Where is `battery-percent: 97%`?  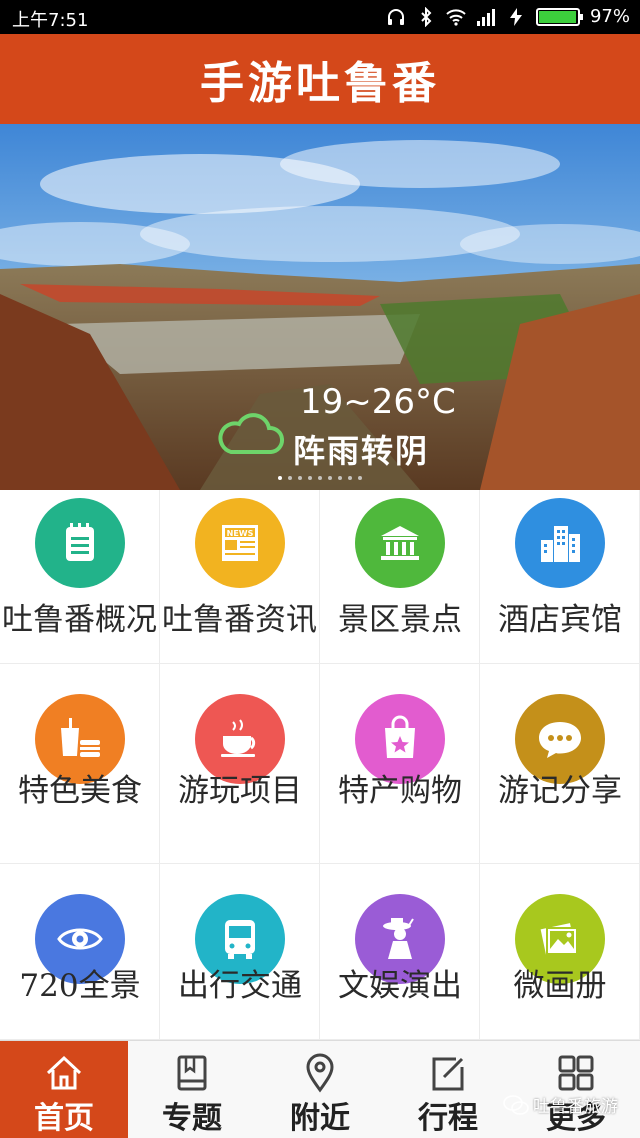 battery-percent: 97% is located at coordinates (609, 16).